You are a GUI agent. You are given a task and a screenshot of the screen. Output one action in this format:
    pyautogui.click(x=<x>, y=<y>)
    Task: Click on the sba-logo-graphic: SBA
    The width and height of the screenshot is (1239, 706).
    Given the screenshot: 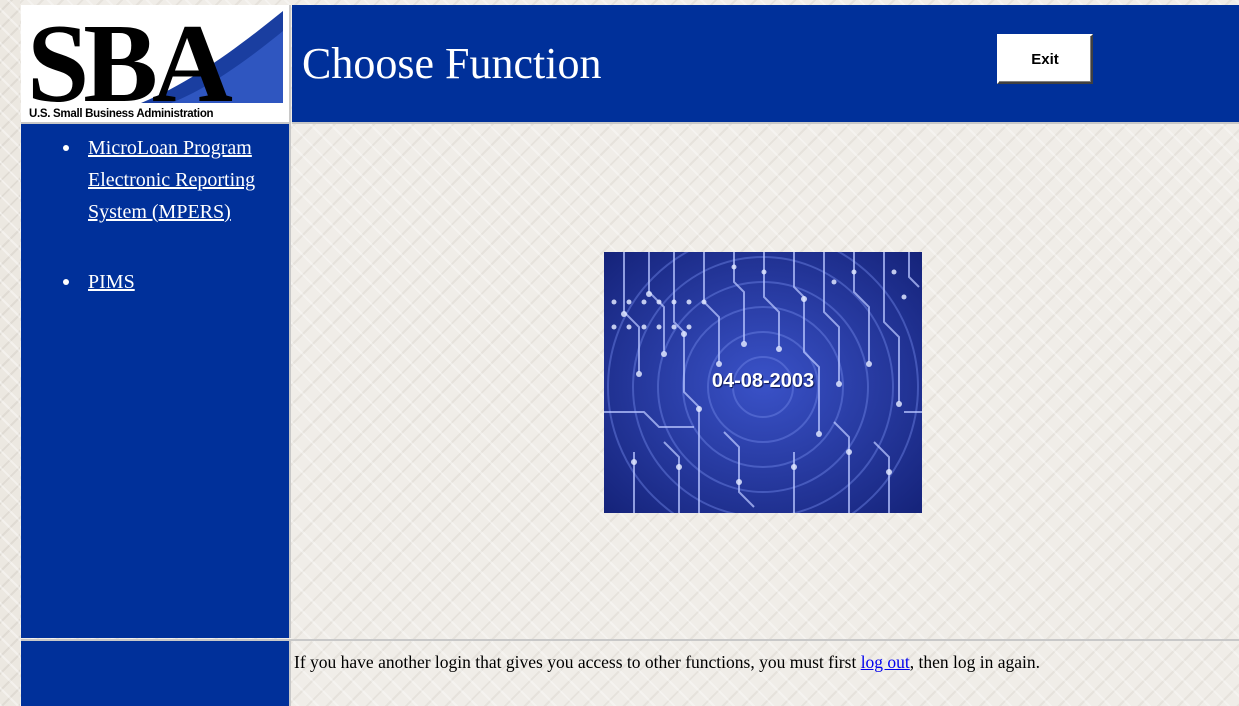 What is the action you would take?
    pyautogui.click(x=155, y=63)
    